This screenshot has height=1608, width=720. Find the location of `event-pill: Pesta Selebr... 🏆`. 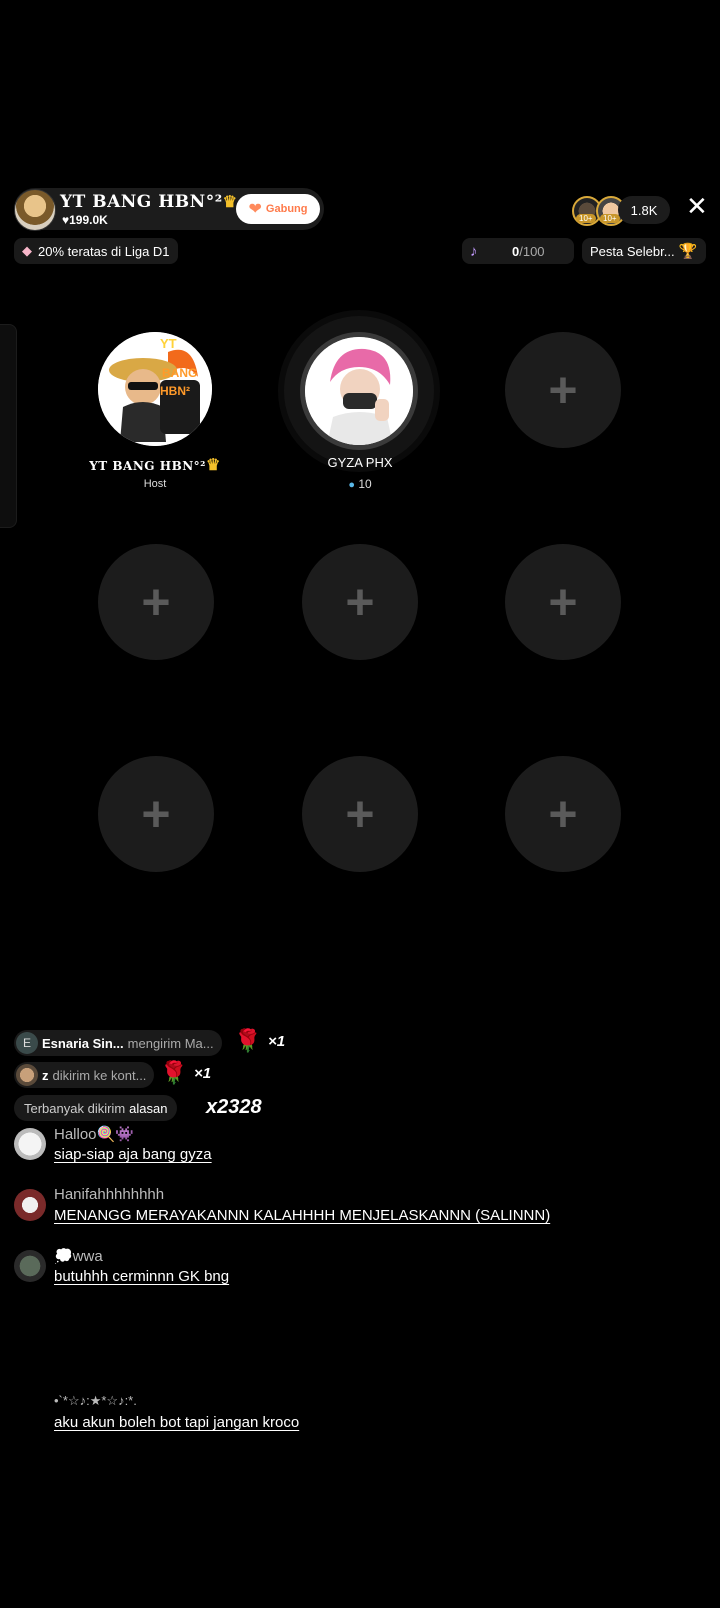

event-pill: Pesta Selebr... 🏆 is located at coordinates (644, 251).